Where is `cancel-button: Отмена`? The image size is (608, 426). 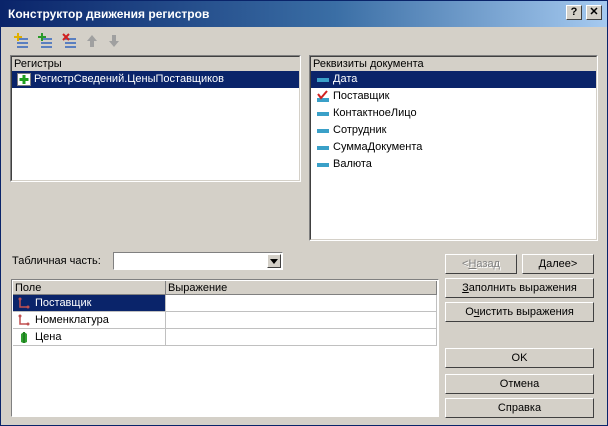 cancel-button: Отмена is located at coordinates (519, 384).